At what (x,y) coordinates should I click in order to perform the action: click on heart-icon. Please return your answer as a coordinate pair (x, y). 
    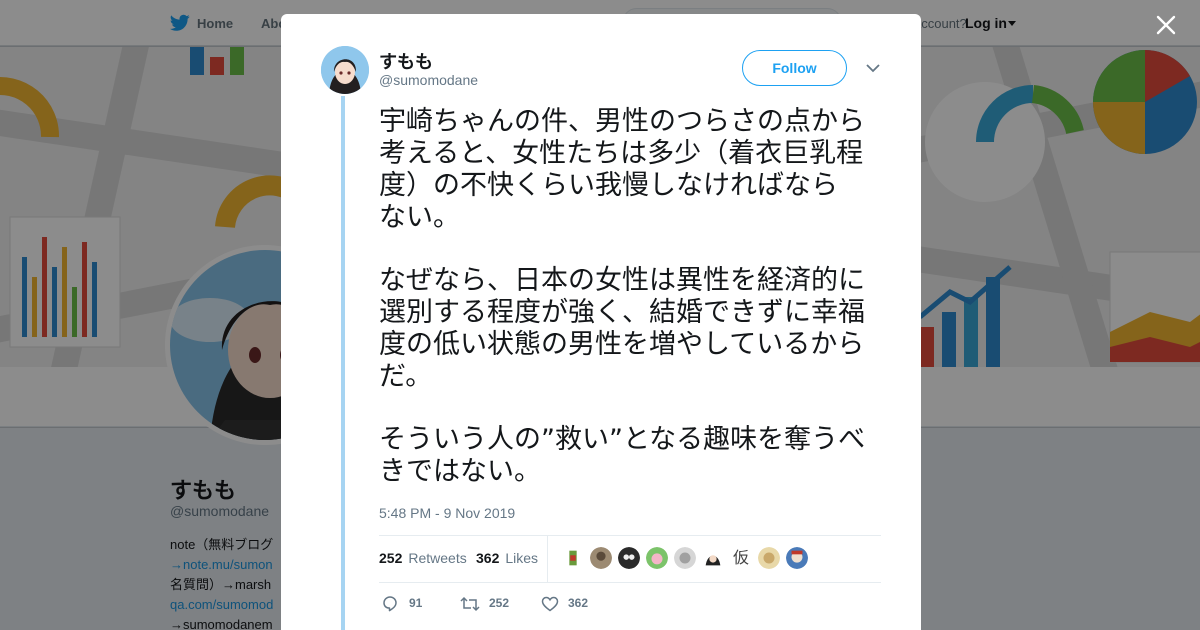
    Looking at the image, I should click on (550, 604).